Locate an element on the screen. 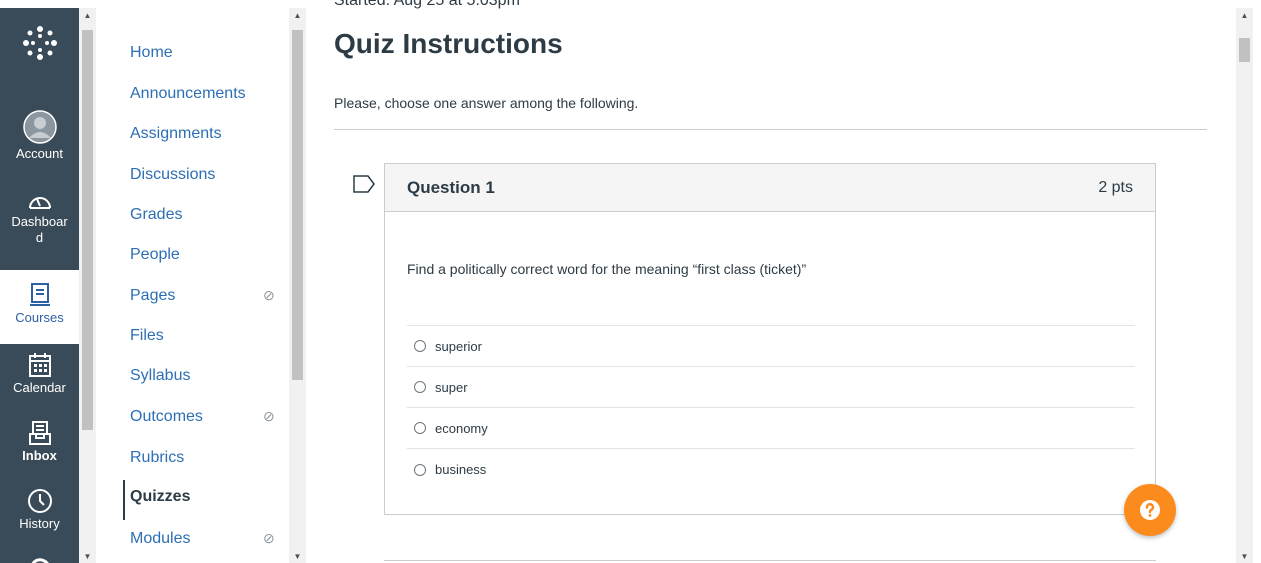  course-nav-syllabus: Syllabus is located at coordinates (210, 376).